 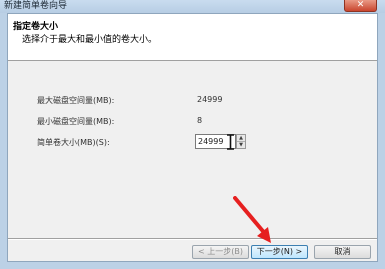 What do you see at coordinates (200, 120) in the screenshot?
I see `min-size-value: 8` at bounding box center [200, 120].